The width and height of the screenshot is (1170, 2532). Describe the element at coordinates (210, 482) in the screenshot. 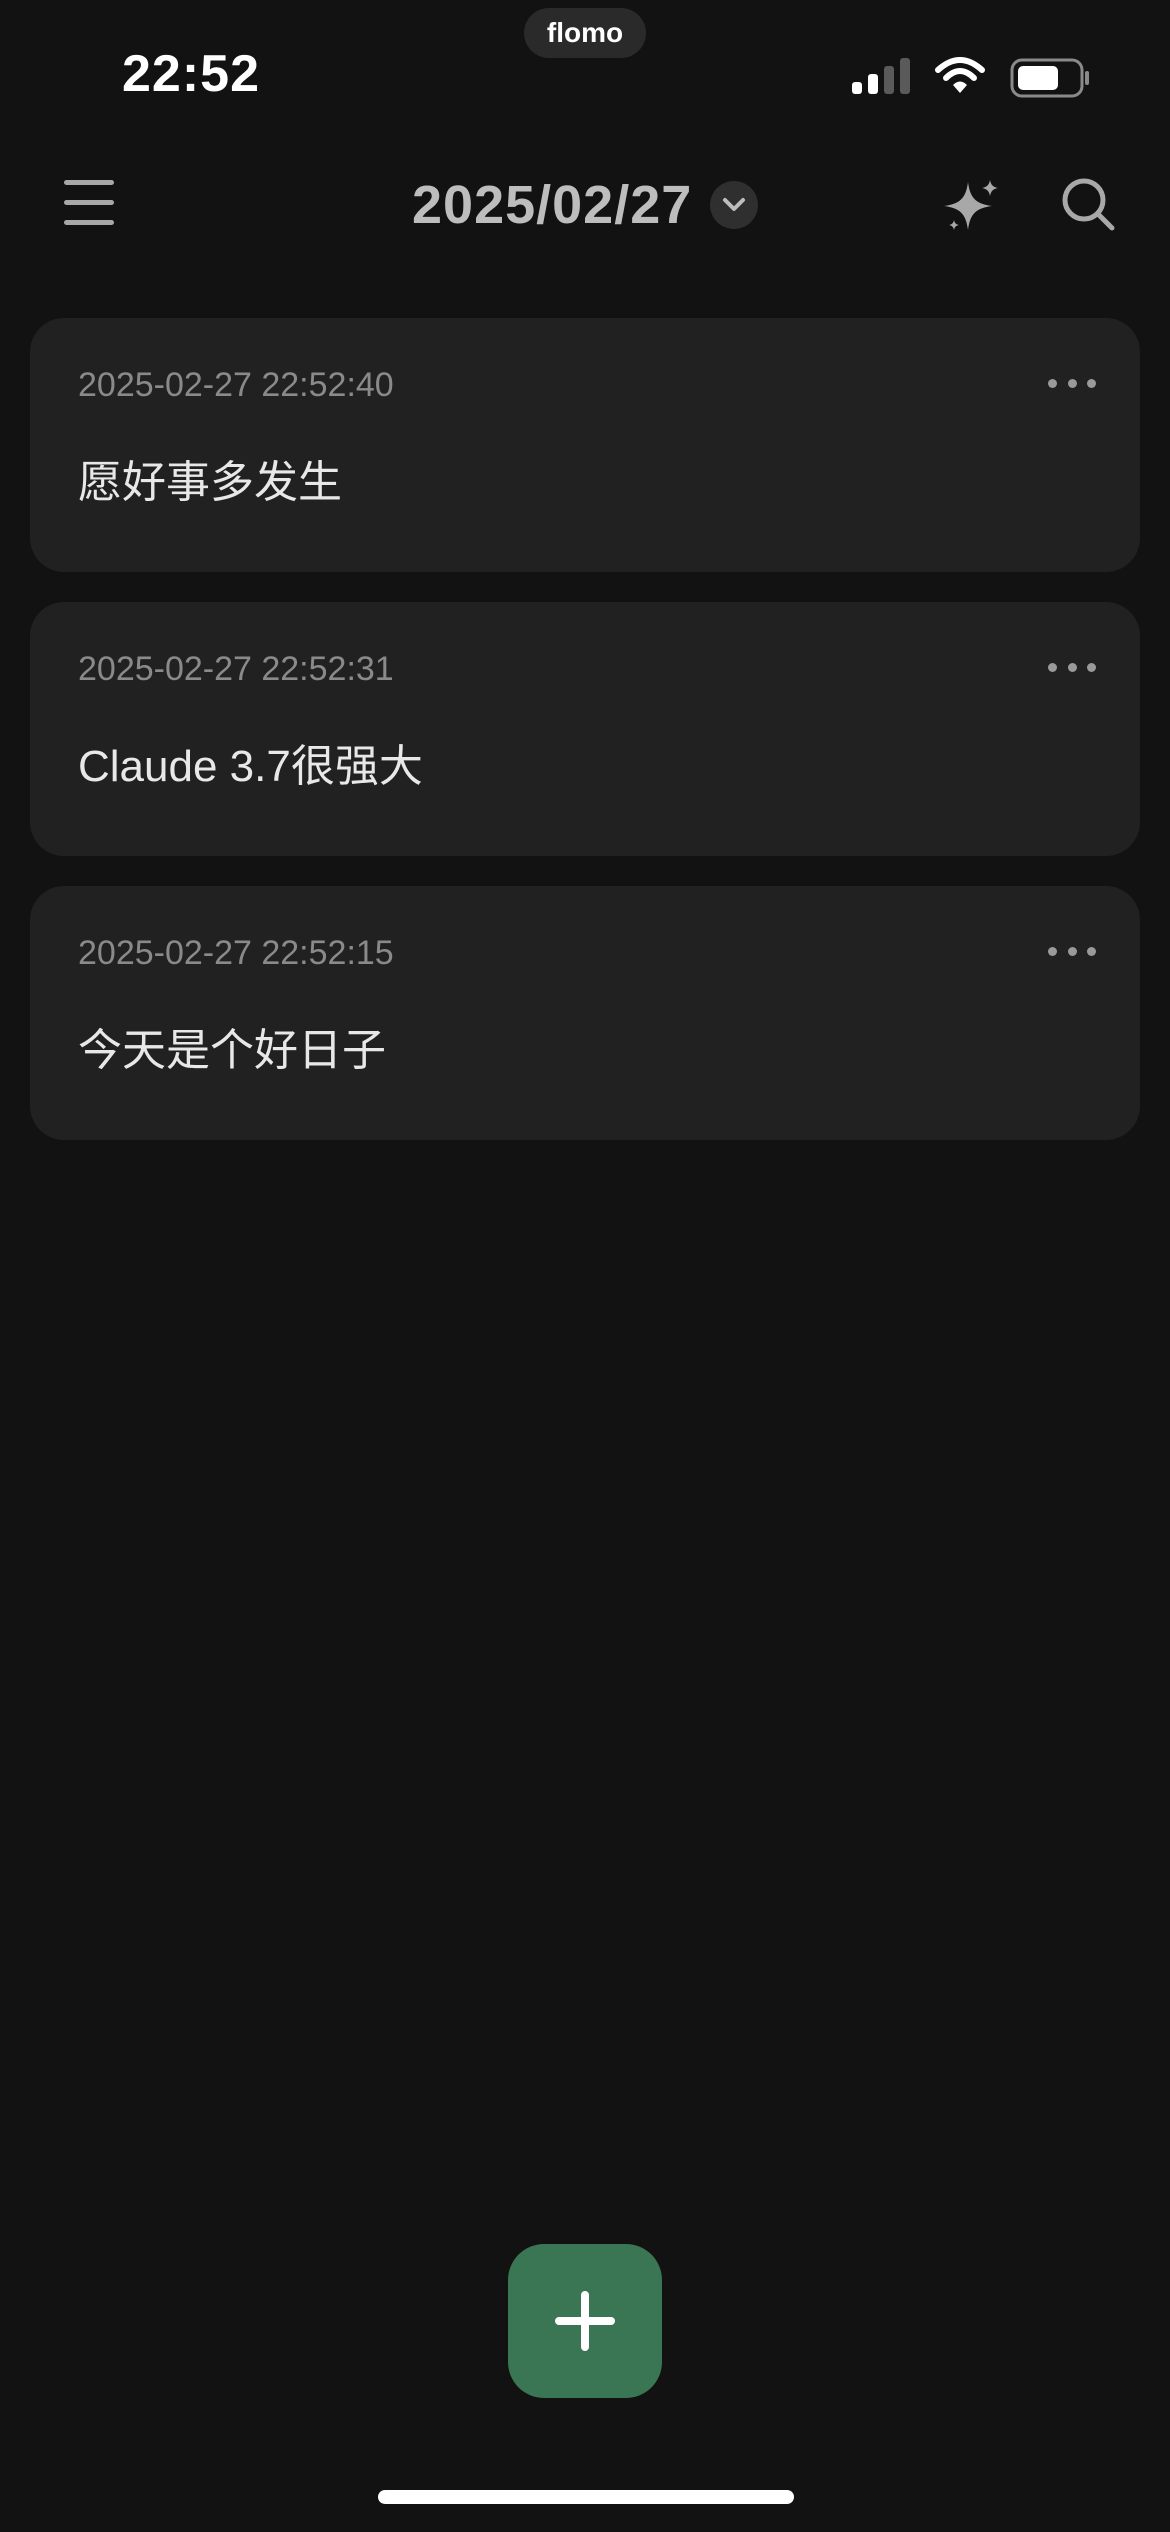

I see `memo-content: 愿好事多发生` at that location.